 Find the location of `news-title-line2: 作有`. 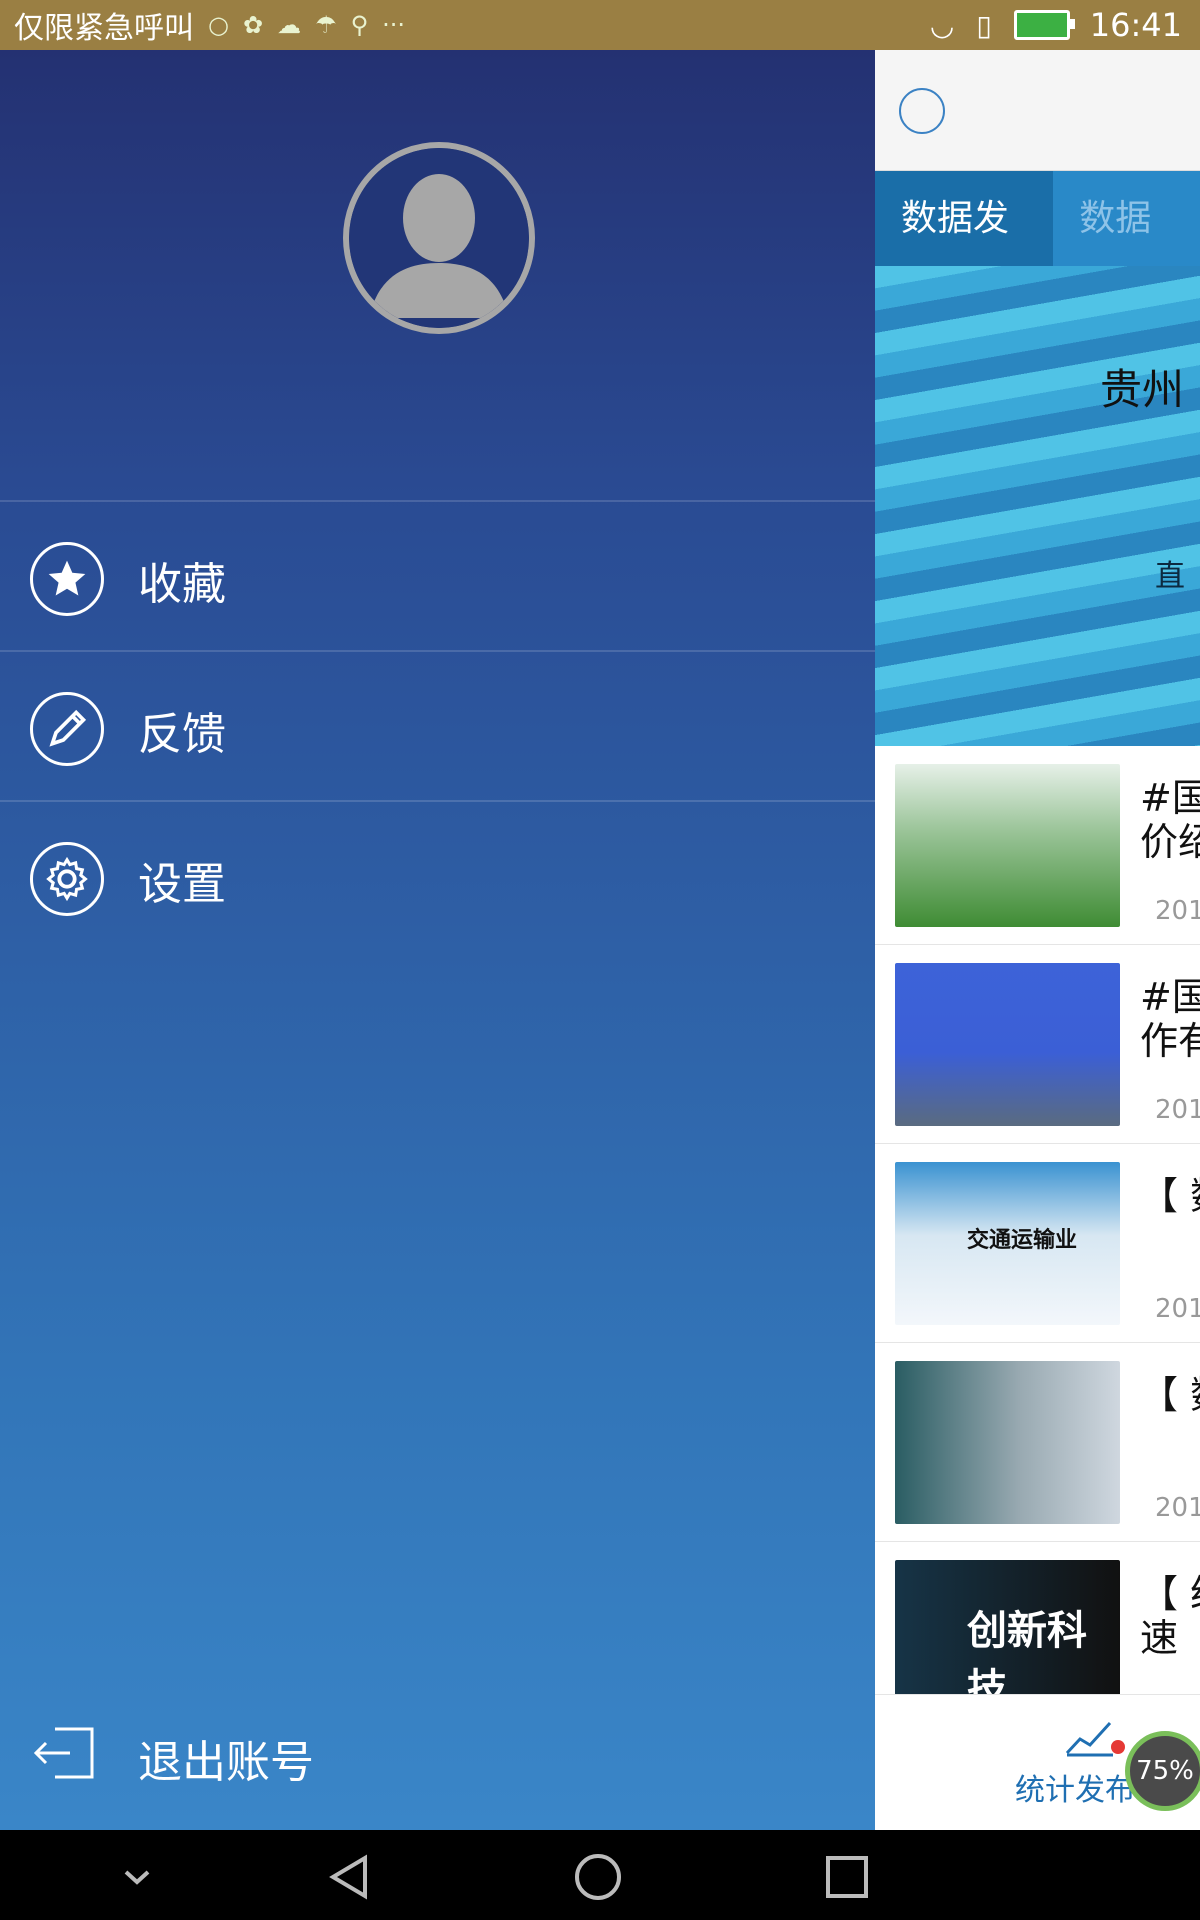

news-title-line2: 作有 is located at coordinates (1170, 1041).